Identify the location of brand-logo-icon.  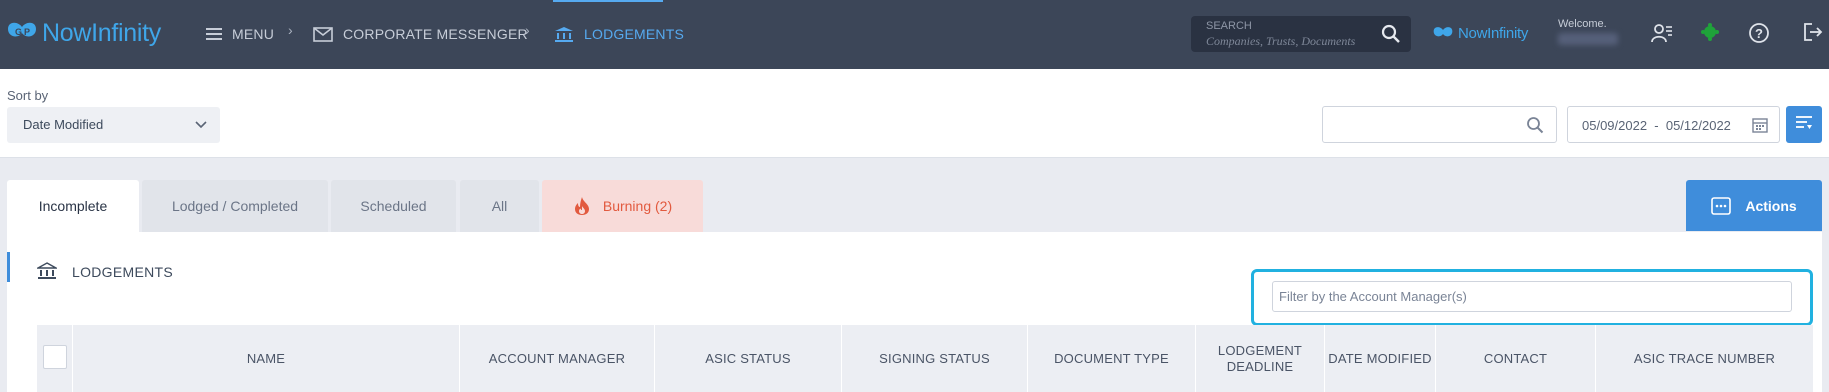
(1443, 31).